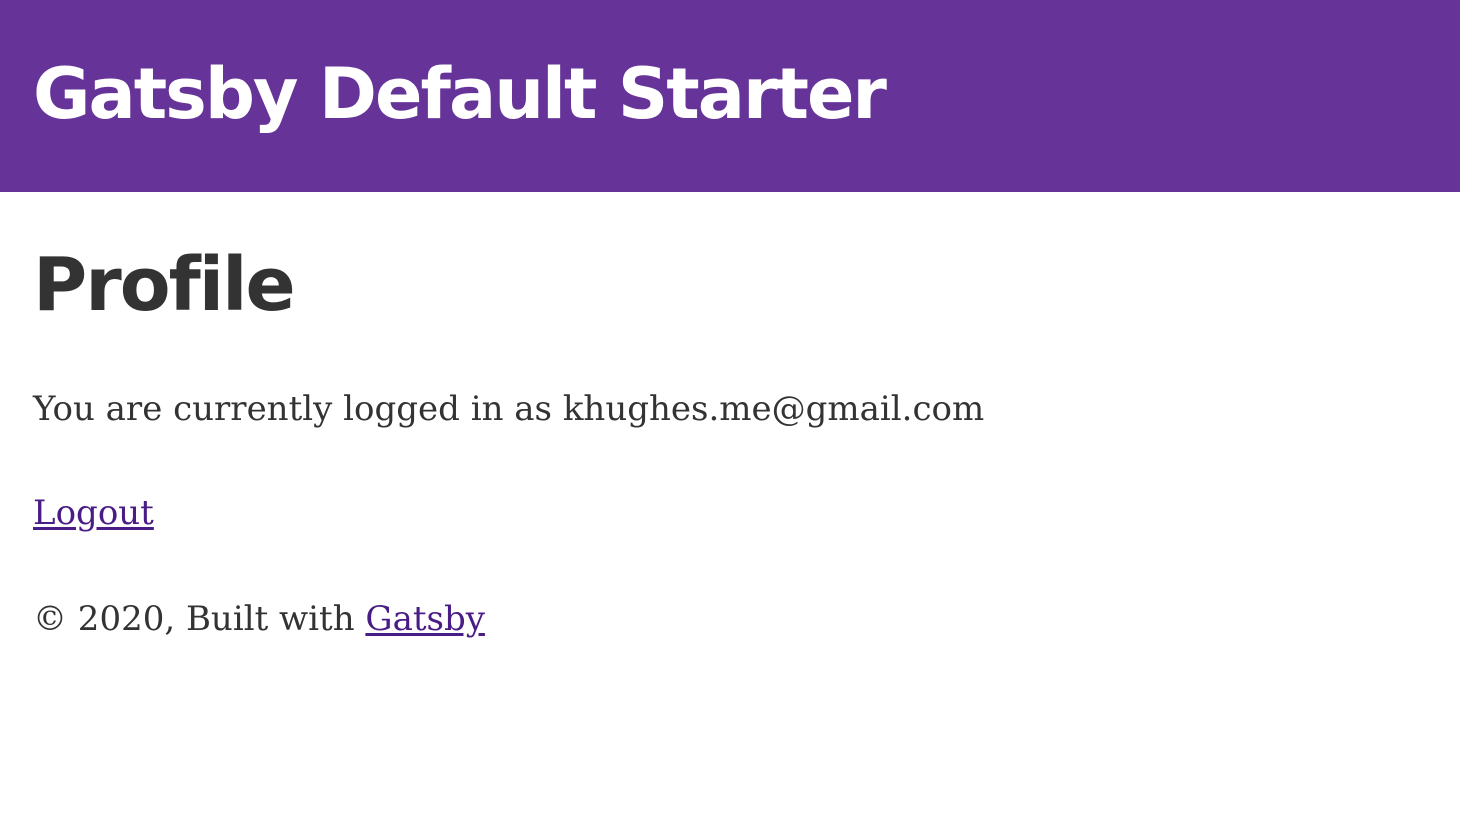  Describe the element at coordinates (773, 409) in the screenshot. I see `user-email: khughes.me@gmail.com` at that location.